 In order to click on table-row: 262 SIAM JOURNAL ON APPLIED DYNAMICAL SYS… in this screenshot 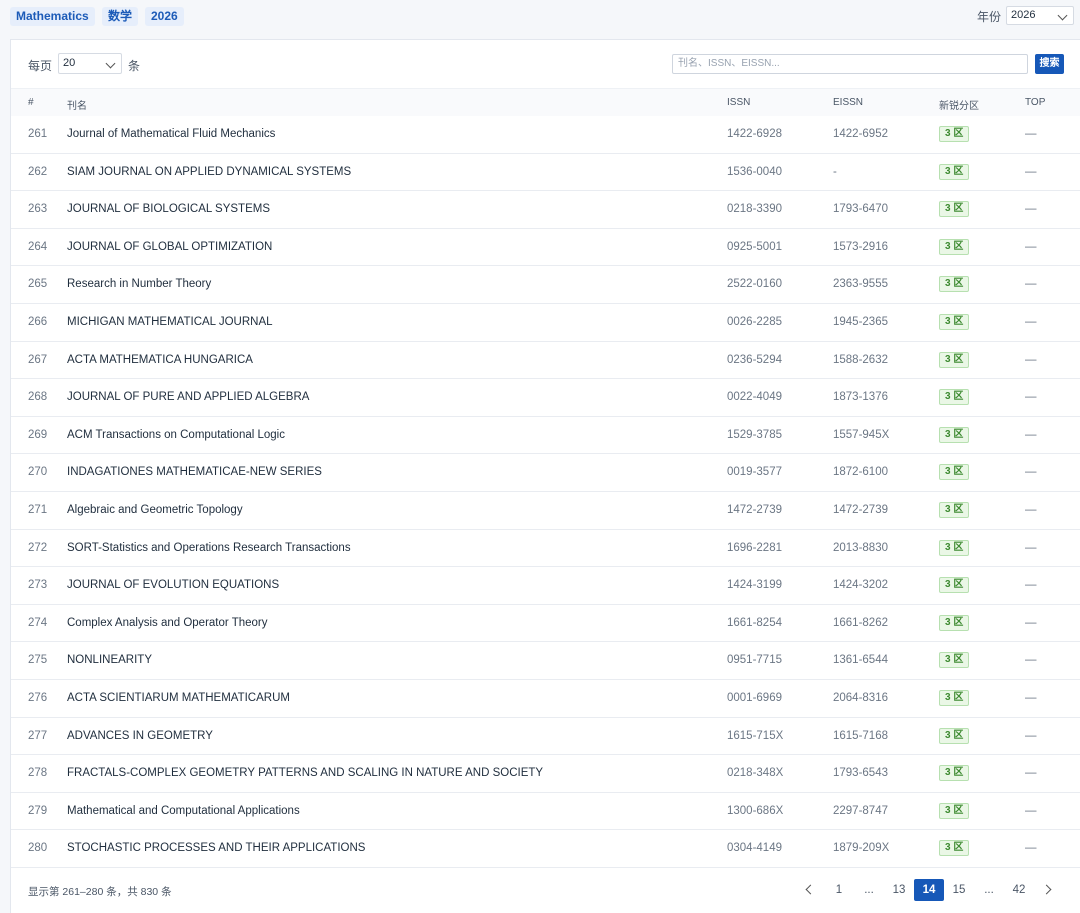, I will do `click(545, 173)`.